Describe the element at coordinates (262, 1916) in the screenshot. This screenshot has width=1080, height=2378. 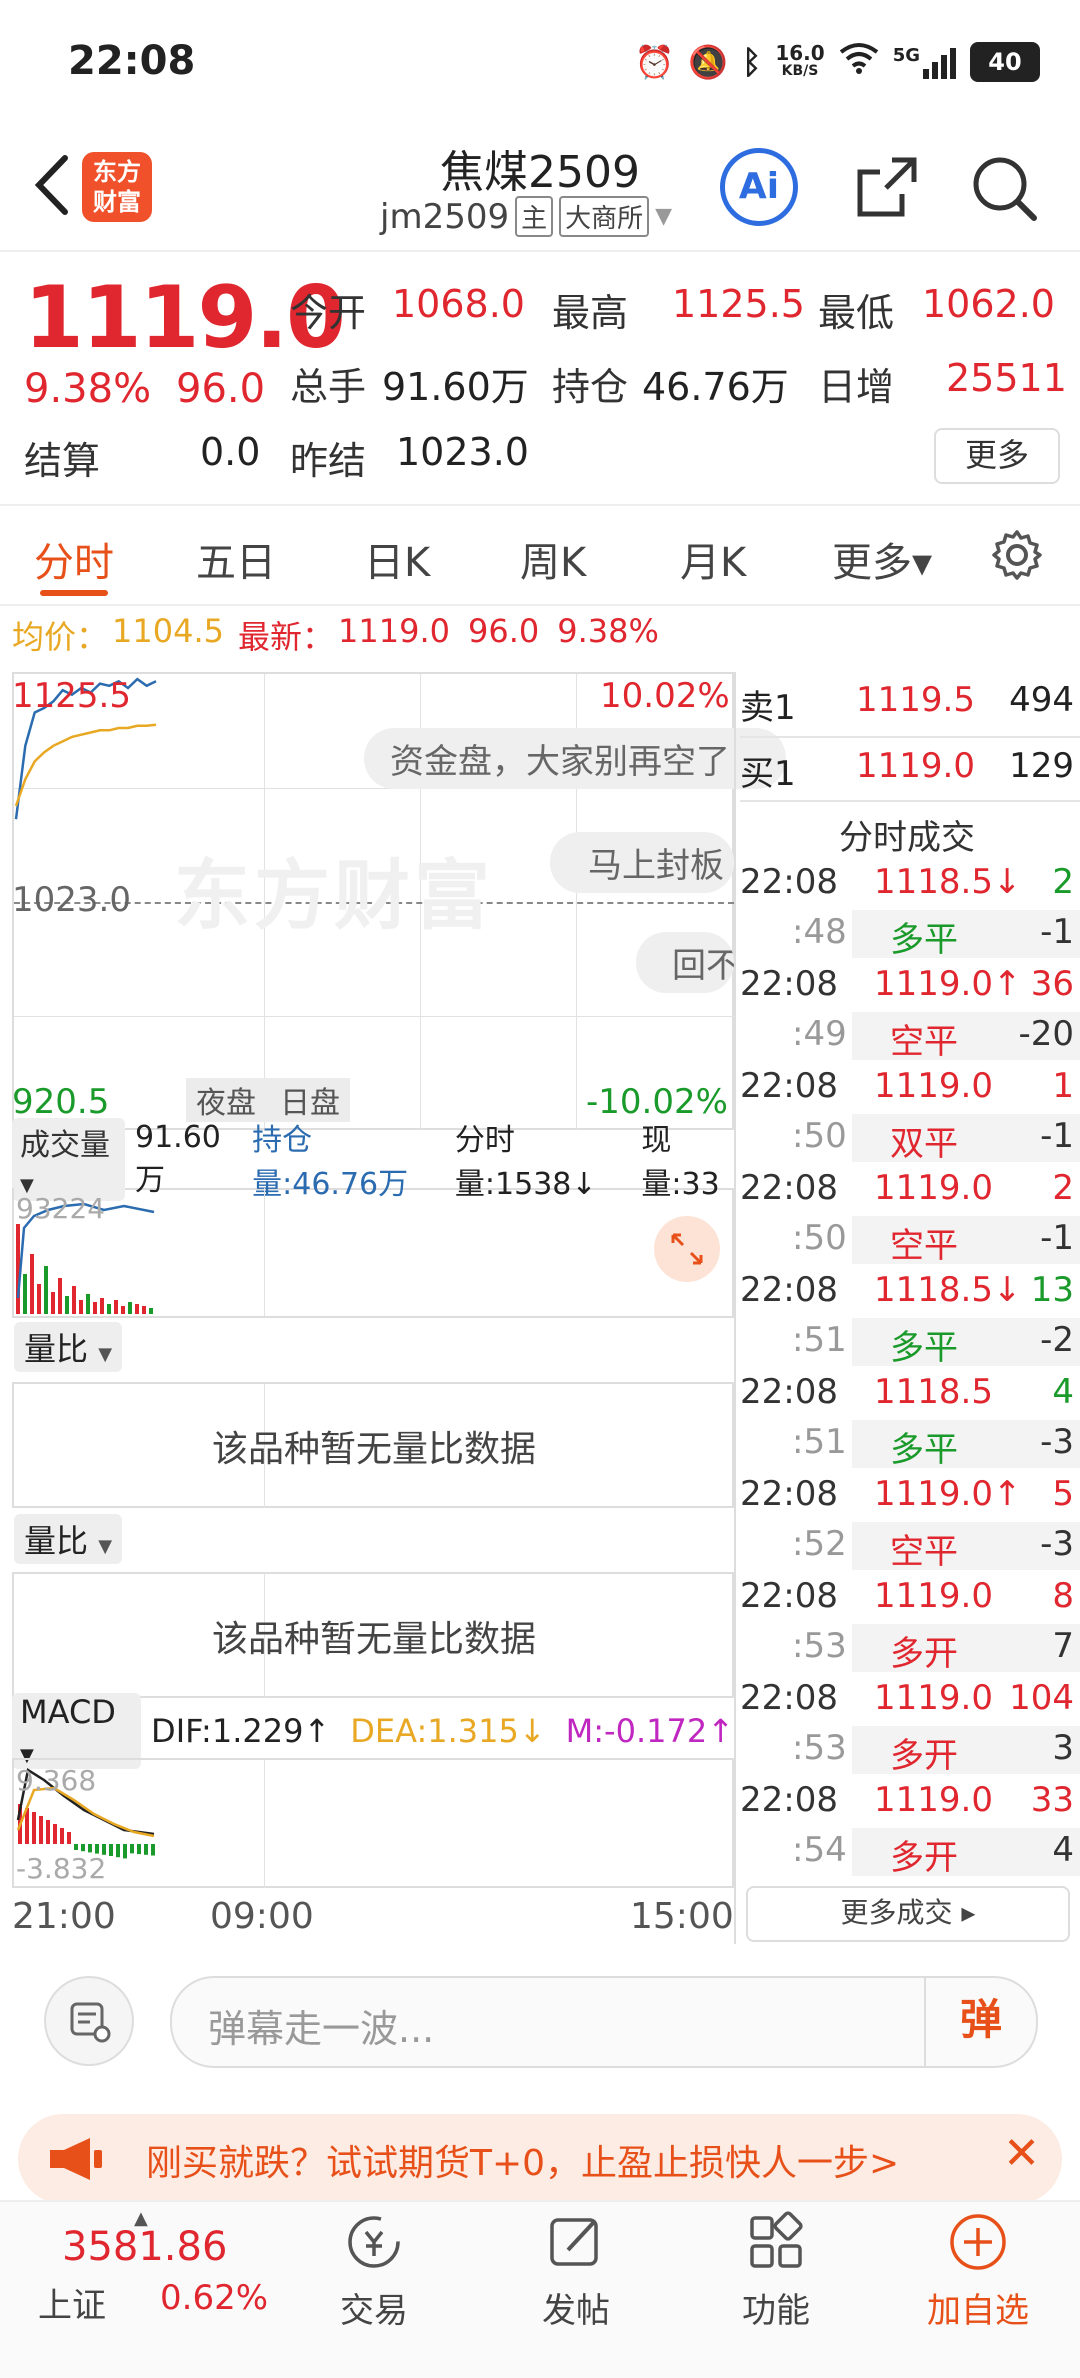
I see `time-axis-mid: 09:00` at that location.